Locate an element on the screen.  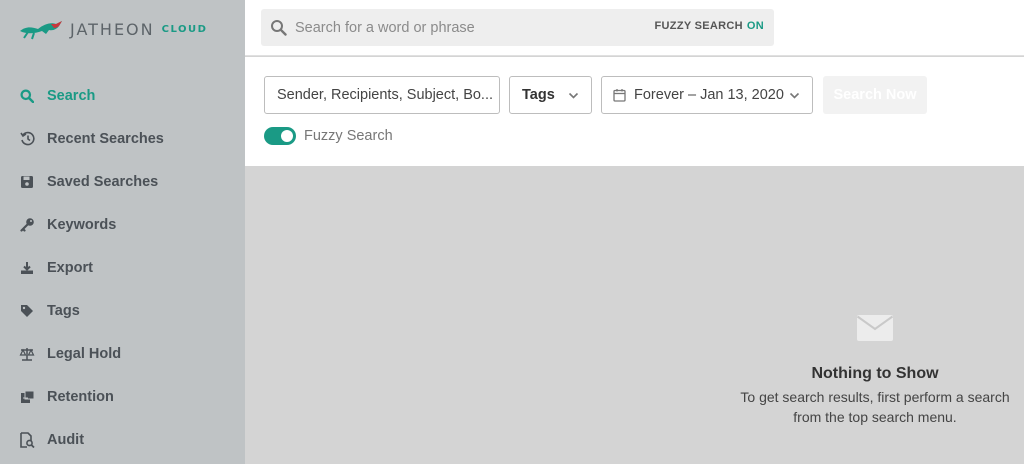
sidebar-item-tags: Tags is located at coordinates (122, 310).